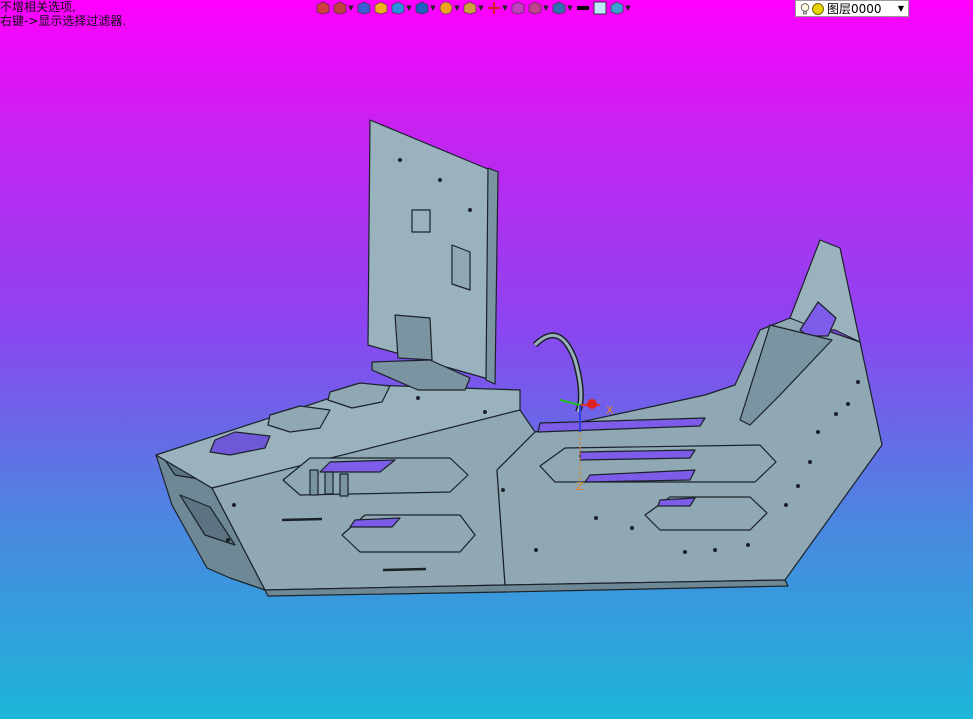  I want to click on zoom-icon, so click(470, 8).